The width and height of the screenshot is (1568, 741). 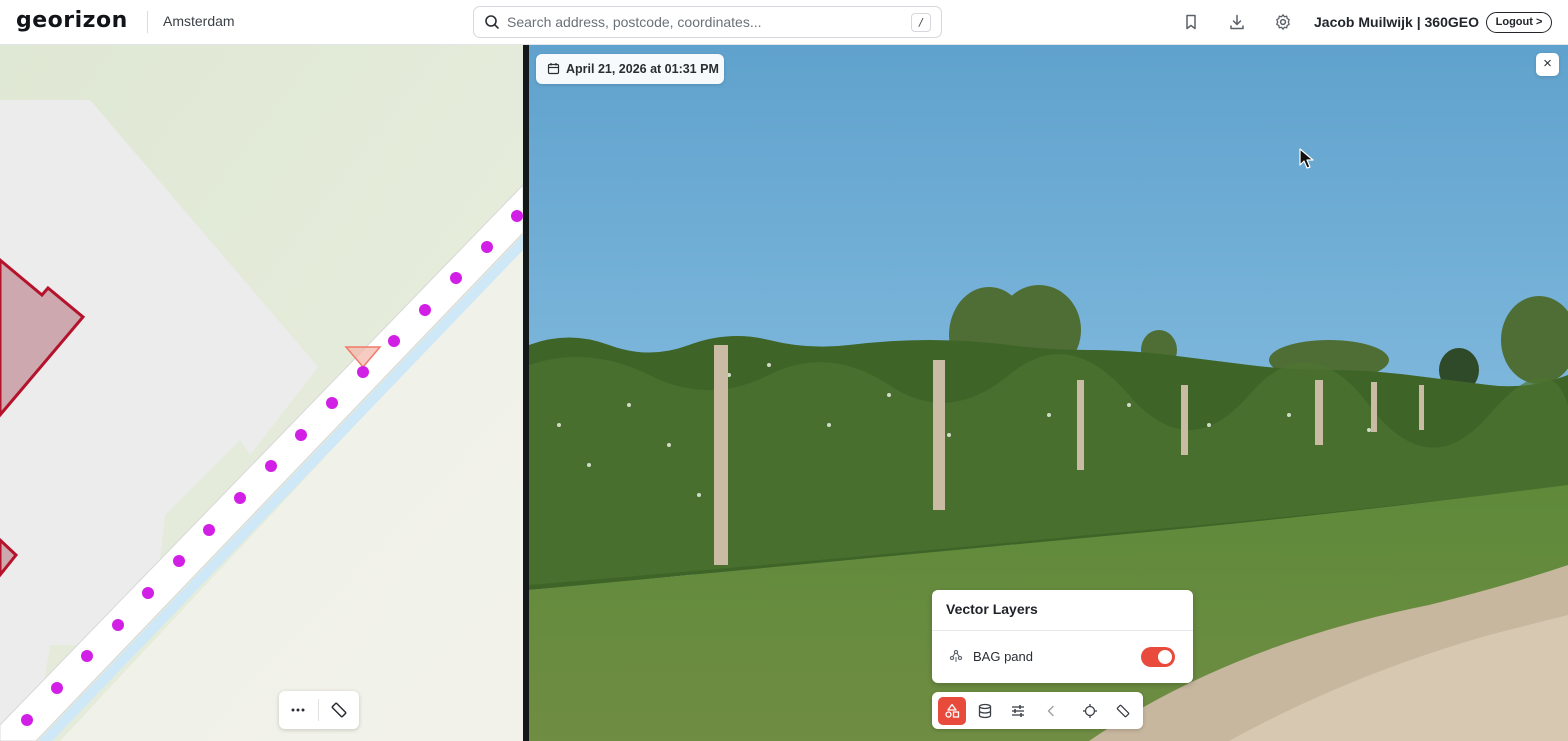 I want to click on panorama-toolbar, so click(x=1037, y=710).